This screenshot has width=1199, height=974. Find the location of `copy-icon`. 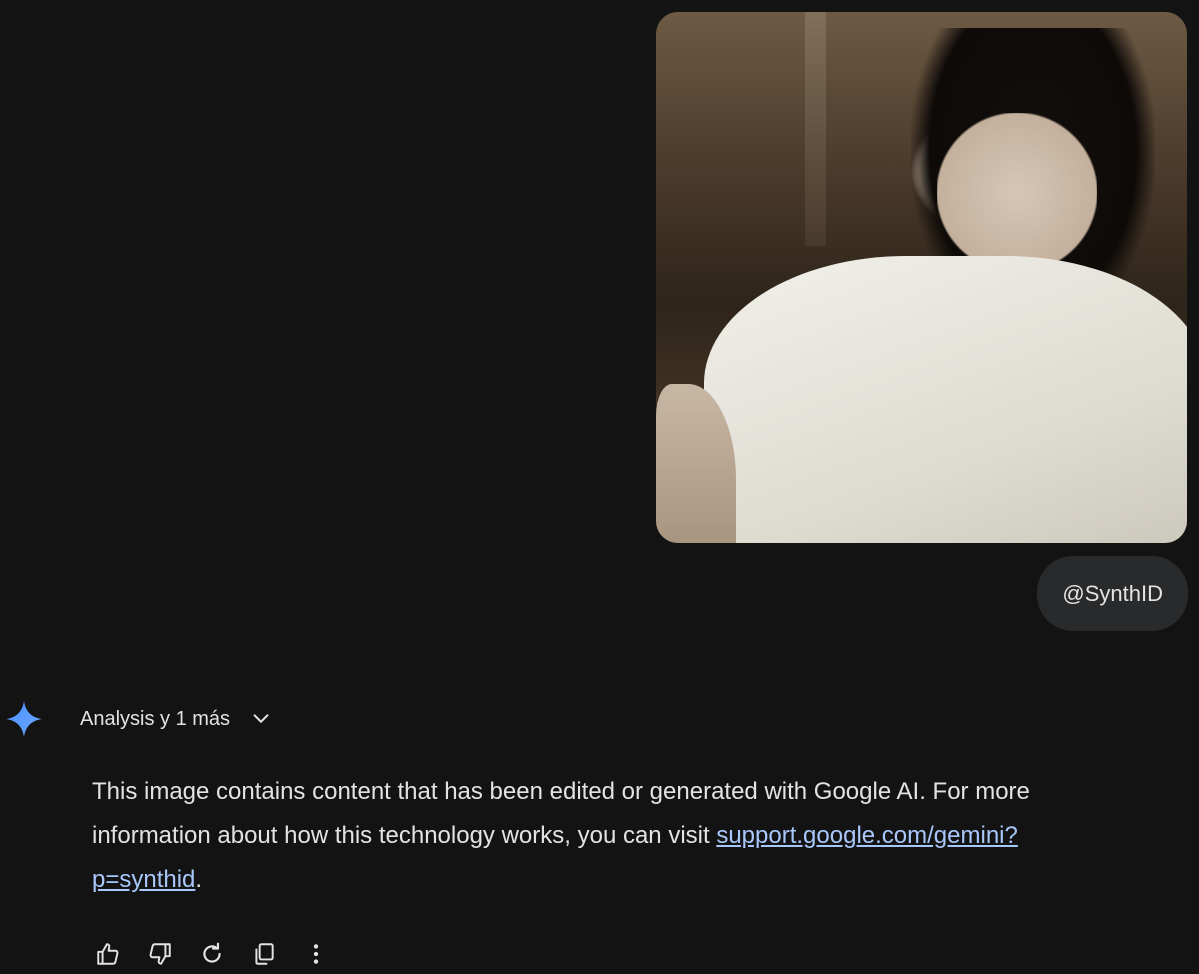

copy-icon is located at coordinates (264, 954).